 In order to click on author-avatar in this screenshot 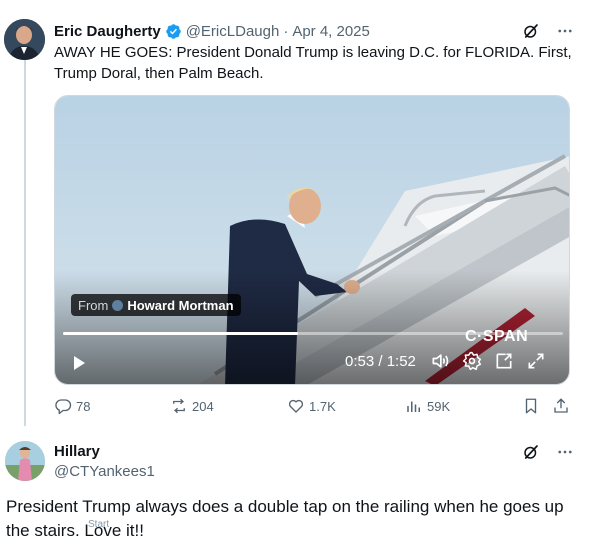, I will do `click(24, 39)`.